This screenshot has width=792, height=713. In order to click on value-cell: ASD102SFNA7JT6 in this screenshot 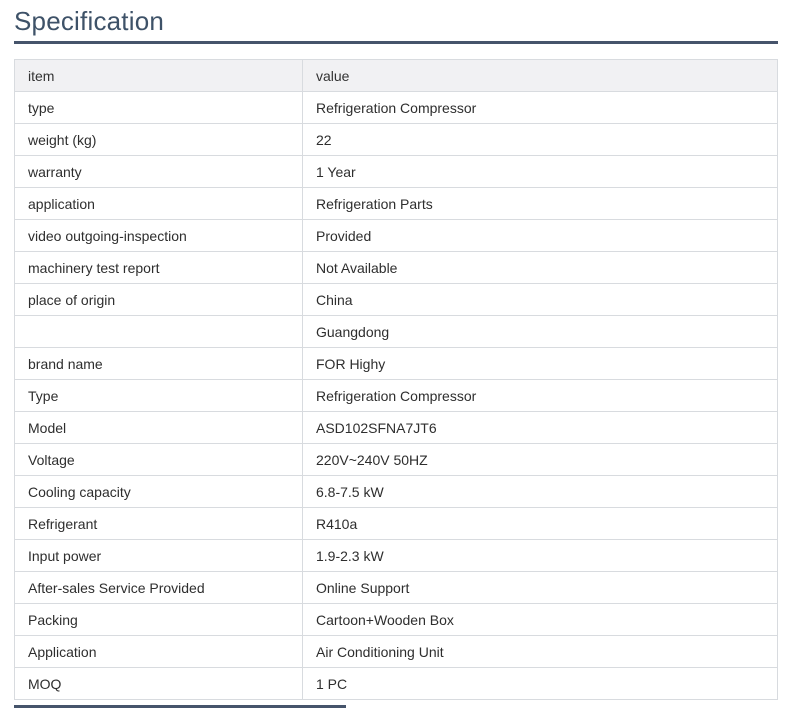, I will do `click(540, 427)`.